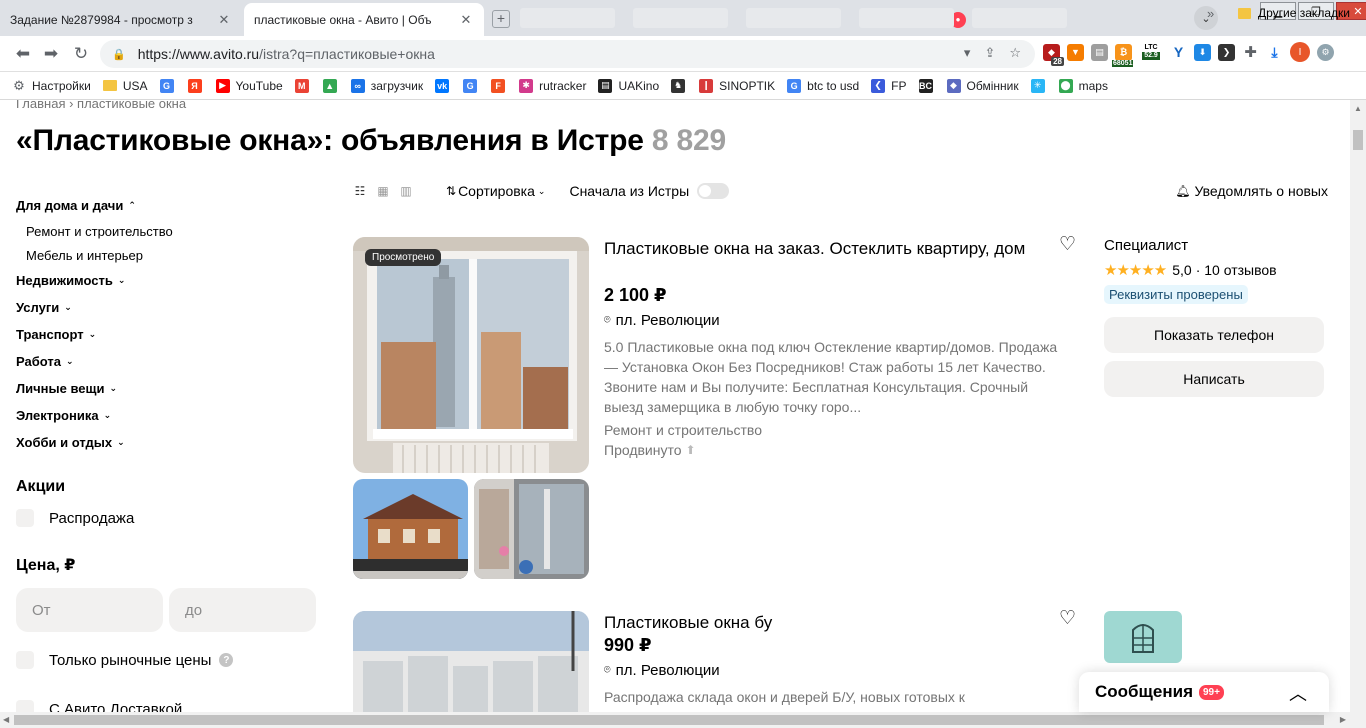 The height and width of the screenshot is (728, 1366). I want to click on bookmark-item: ▲, so click(332, 85).